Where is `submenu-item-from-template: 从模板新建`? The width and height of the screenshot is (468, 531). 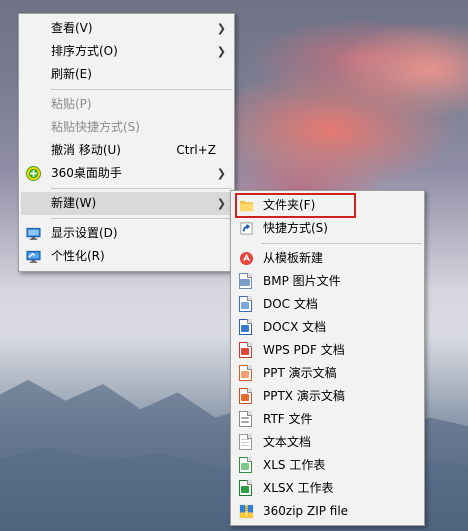 submenu-item-from-template: 从模板新建 is located at coordinates (327, 258).